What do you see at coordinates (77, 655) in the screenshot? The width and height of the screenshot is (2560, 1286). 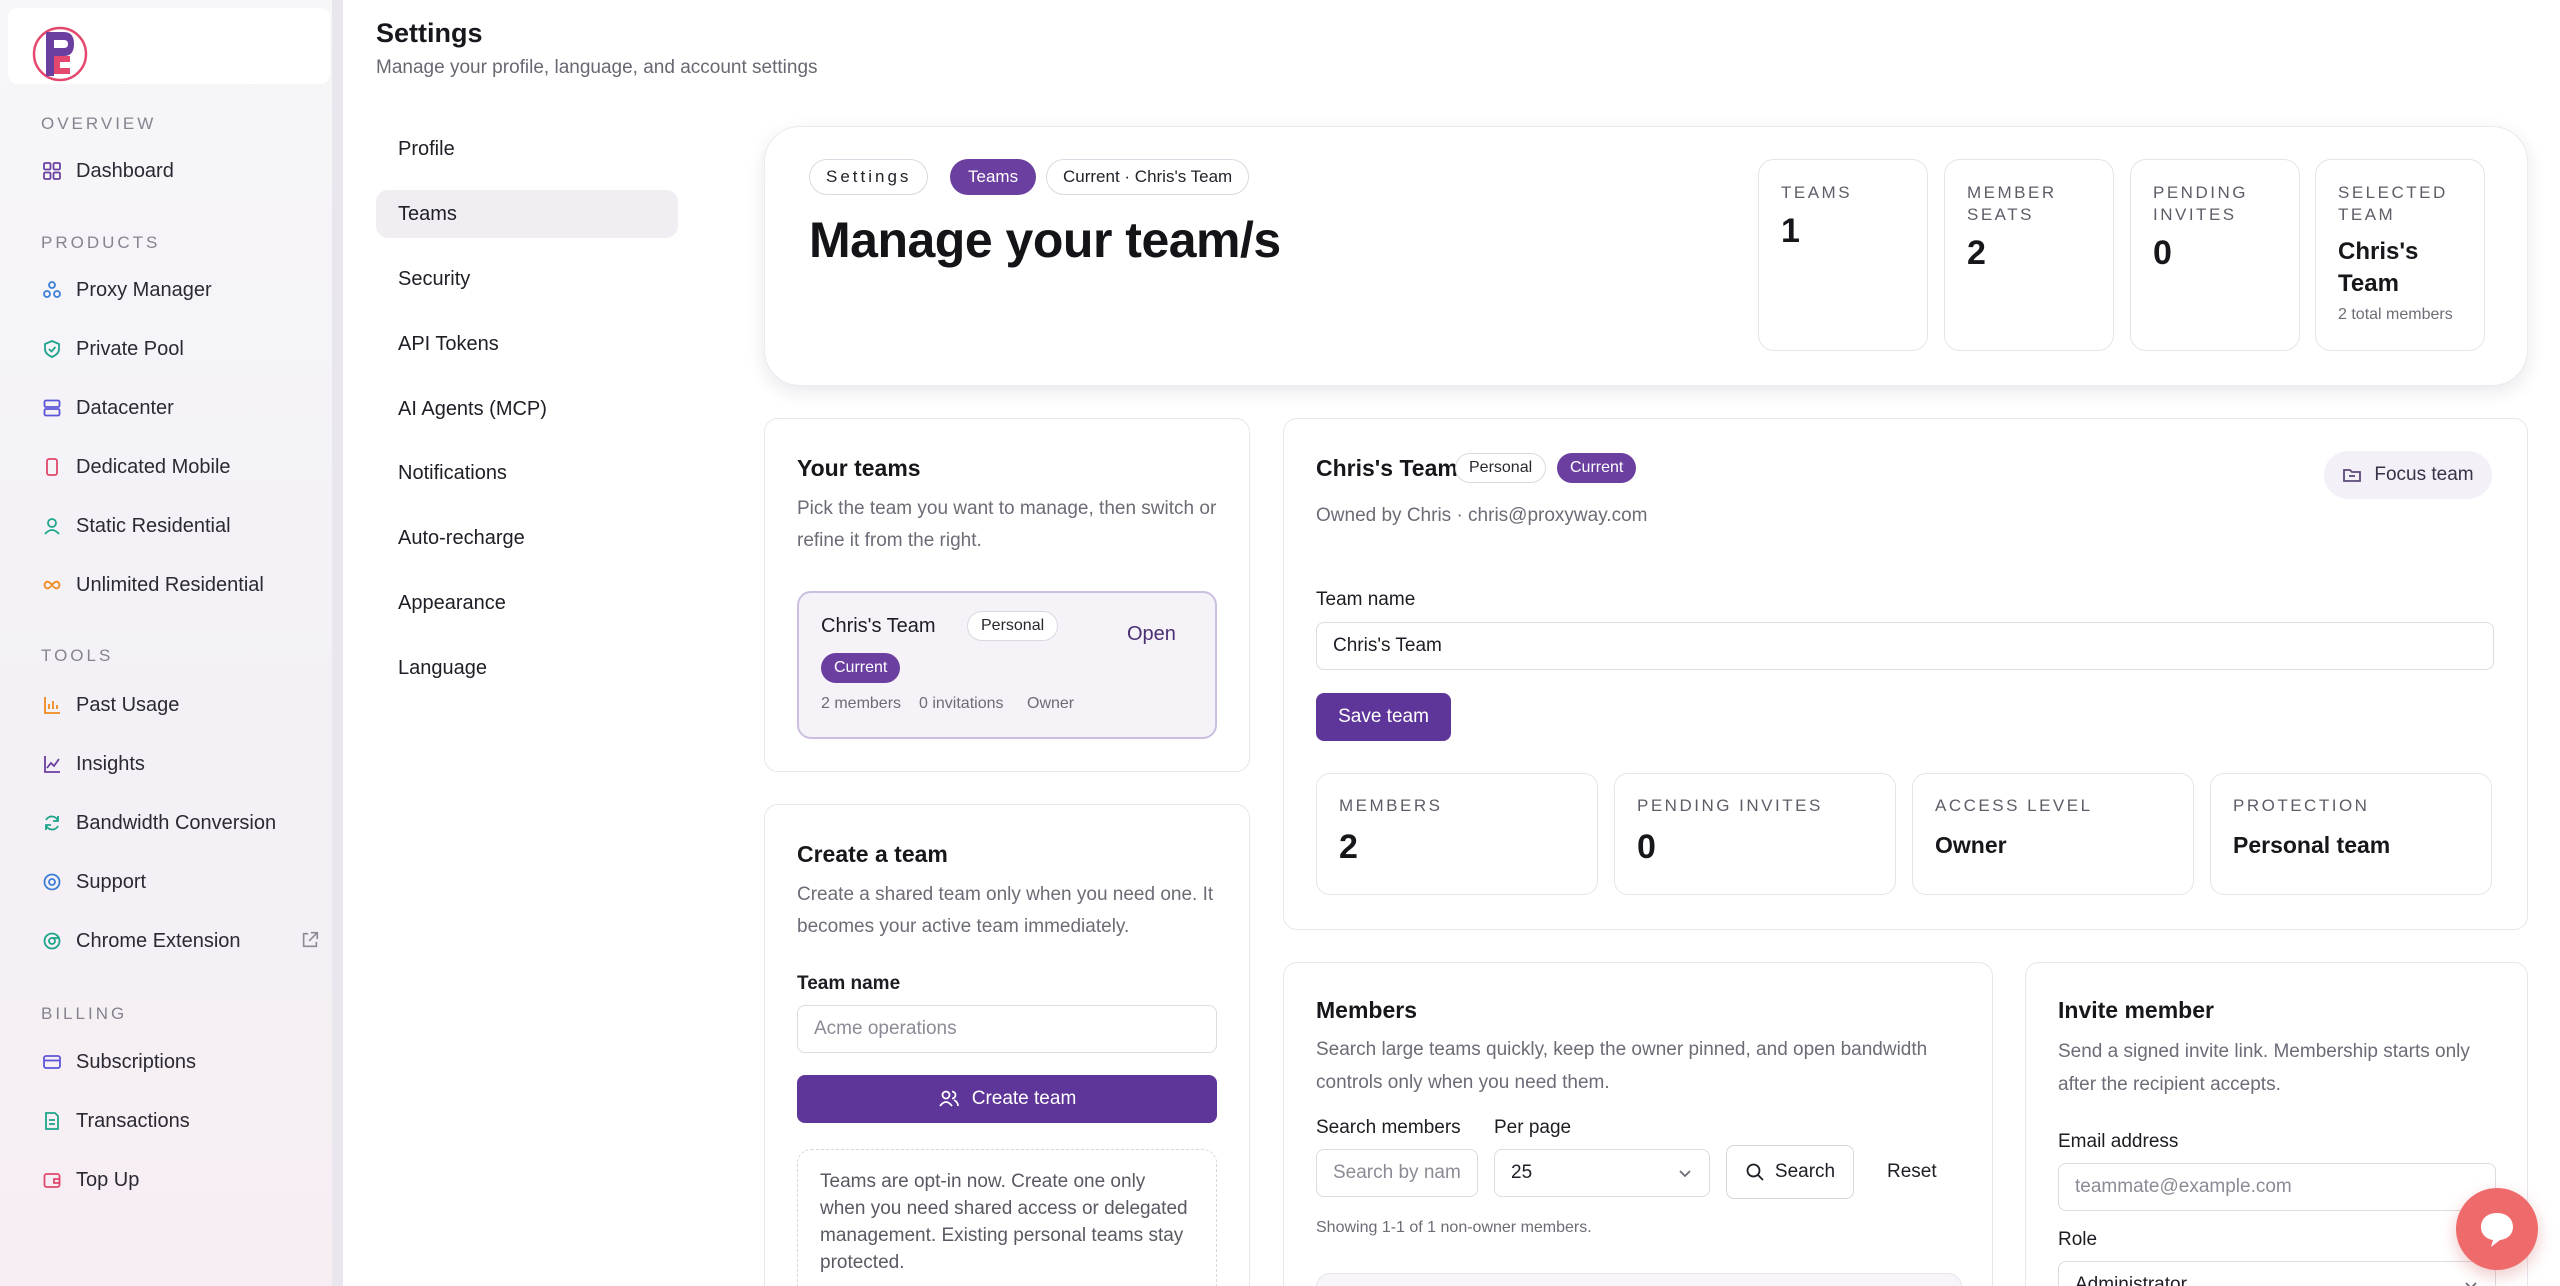 I see `section-label-tools: TOOLS` at bounding box center [77, 655].